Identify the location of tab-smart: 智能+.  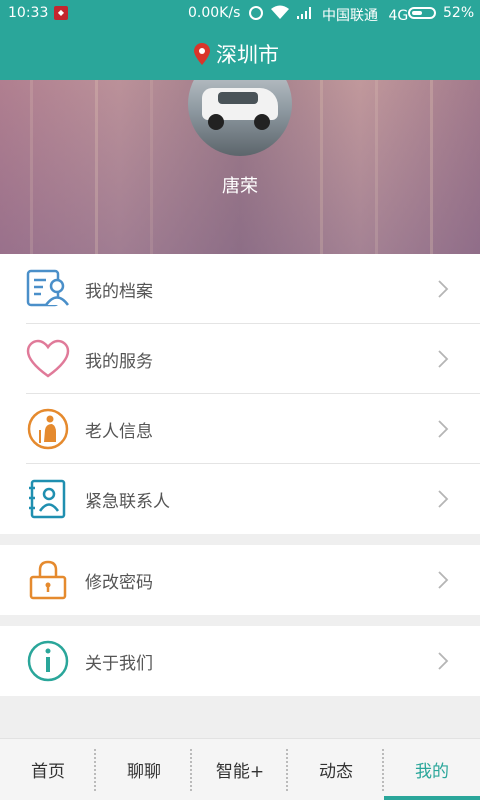
(240, 769).